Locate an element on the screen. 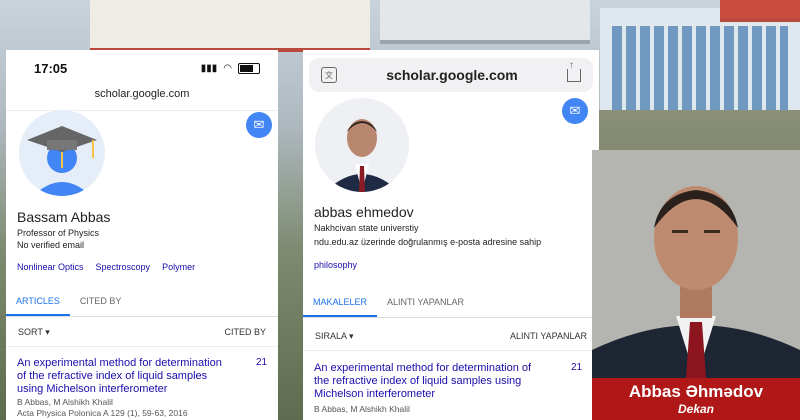 This screenshot has width=800, height=420. profile-tabs: MAKALELER ALINTI YAPANLAR is located at coordinates (451, 302).